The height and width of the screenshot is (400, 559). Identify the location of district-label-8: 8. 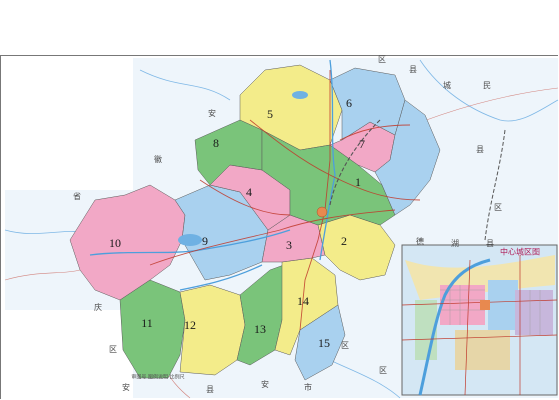
(216, 143).